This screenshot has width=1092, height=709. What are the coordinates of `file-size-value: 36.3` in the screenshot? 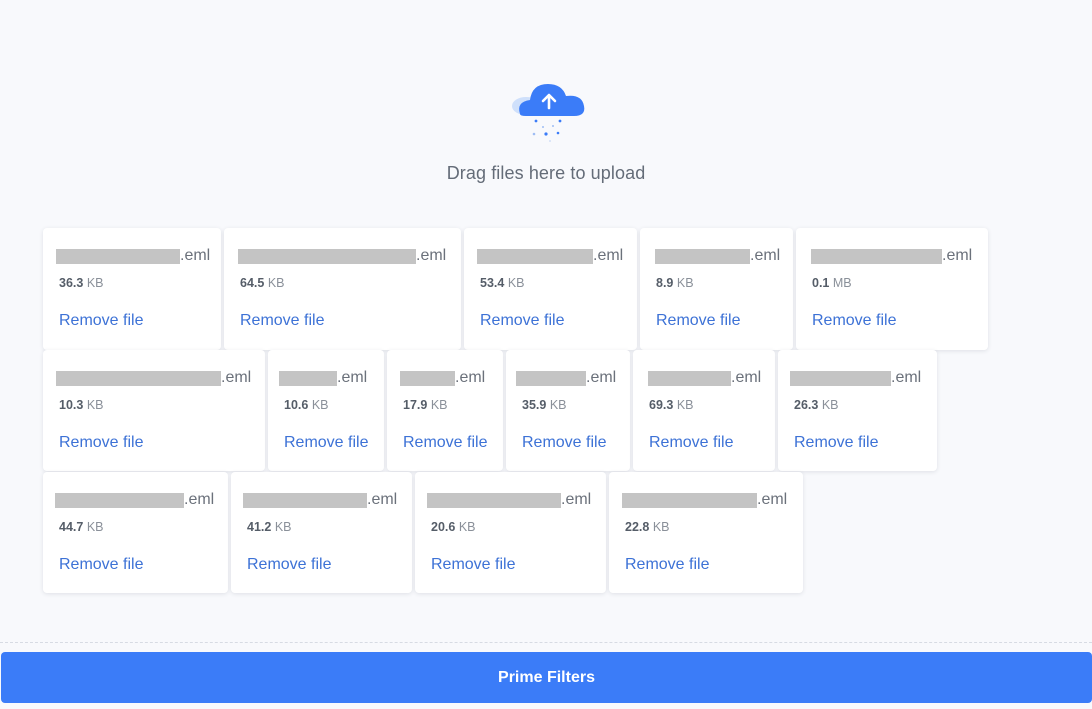 It's located at (71, 283).